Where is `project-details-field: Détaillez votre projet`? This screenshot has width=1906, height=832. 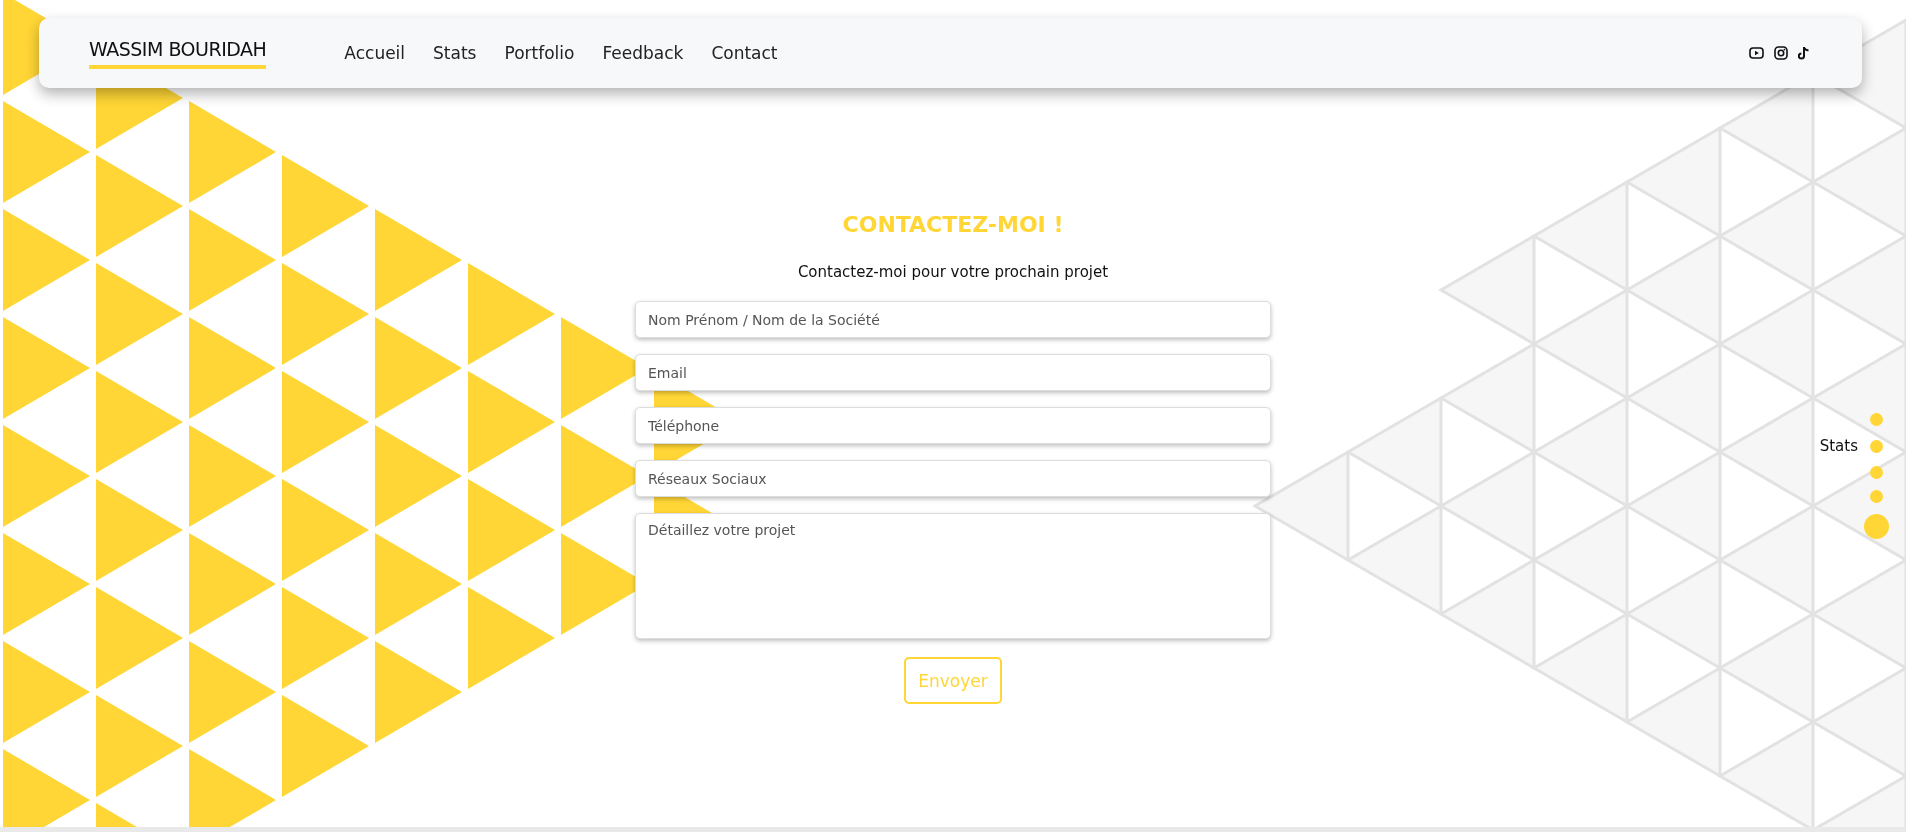 project-details-field: Détaillez votre projet is located at coordinates (953, 576).